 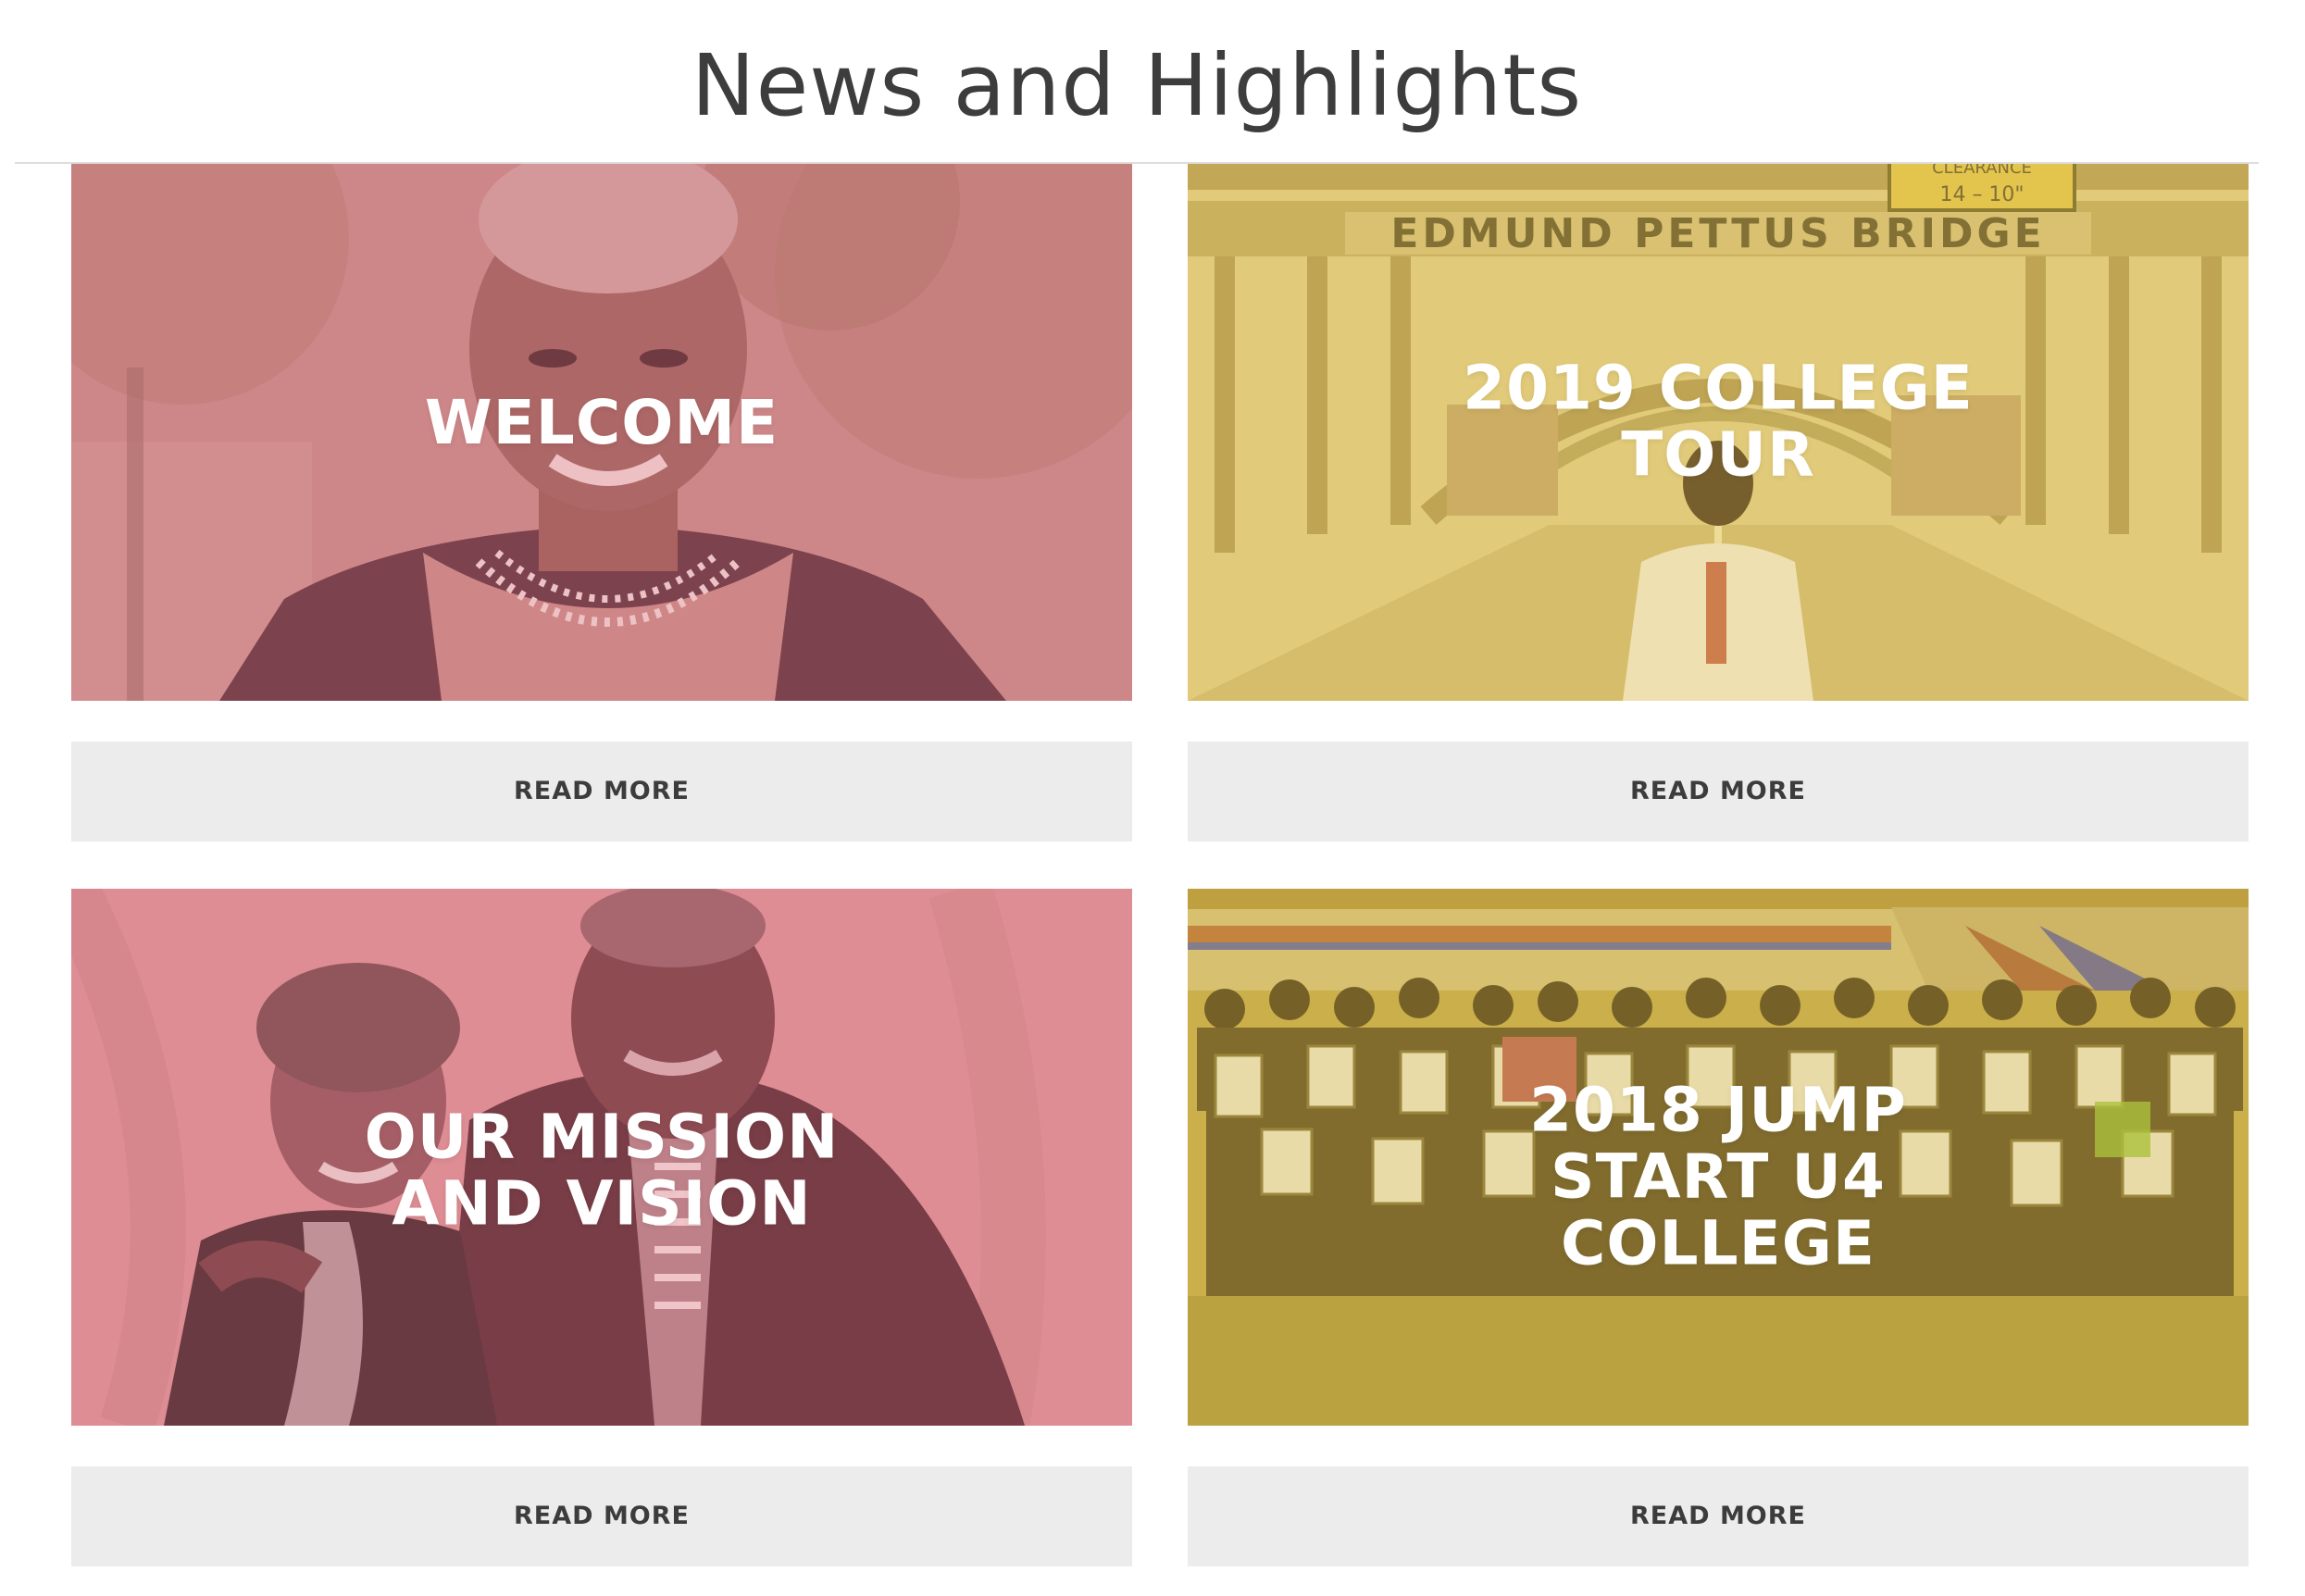 What do you see at coordinates (1718, 1176) in the screenshot?
I see `card-title: 2018 JUMP START U4 COLLEGE` at bounding box center [1718, 1176].